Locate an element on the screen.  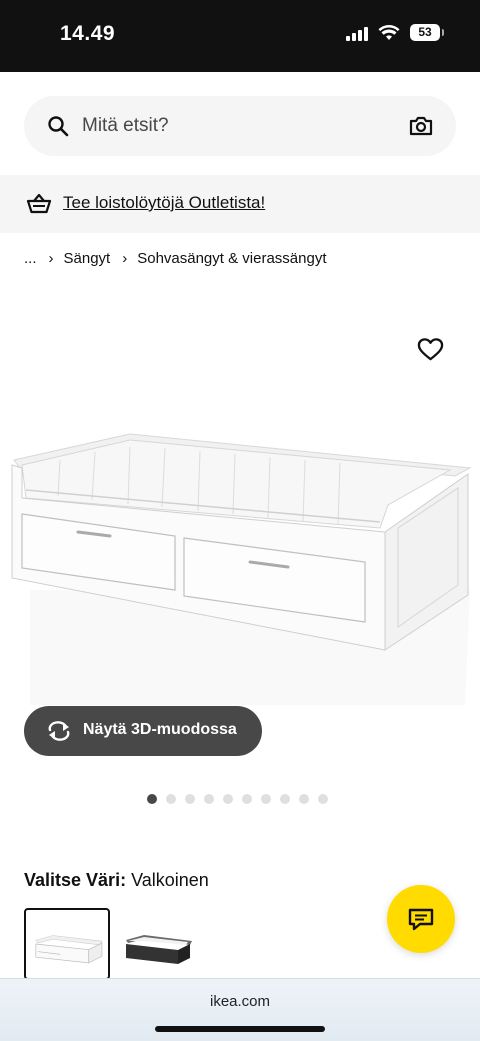
chat-button is located at coordinates (421, 919).